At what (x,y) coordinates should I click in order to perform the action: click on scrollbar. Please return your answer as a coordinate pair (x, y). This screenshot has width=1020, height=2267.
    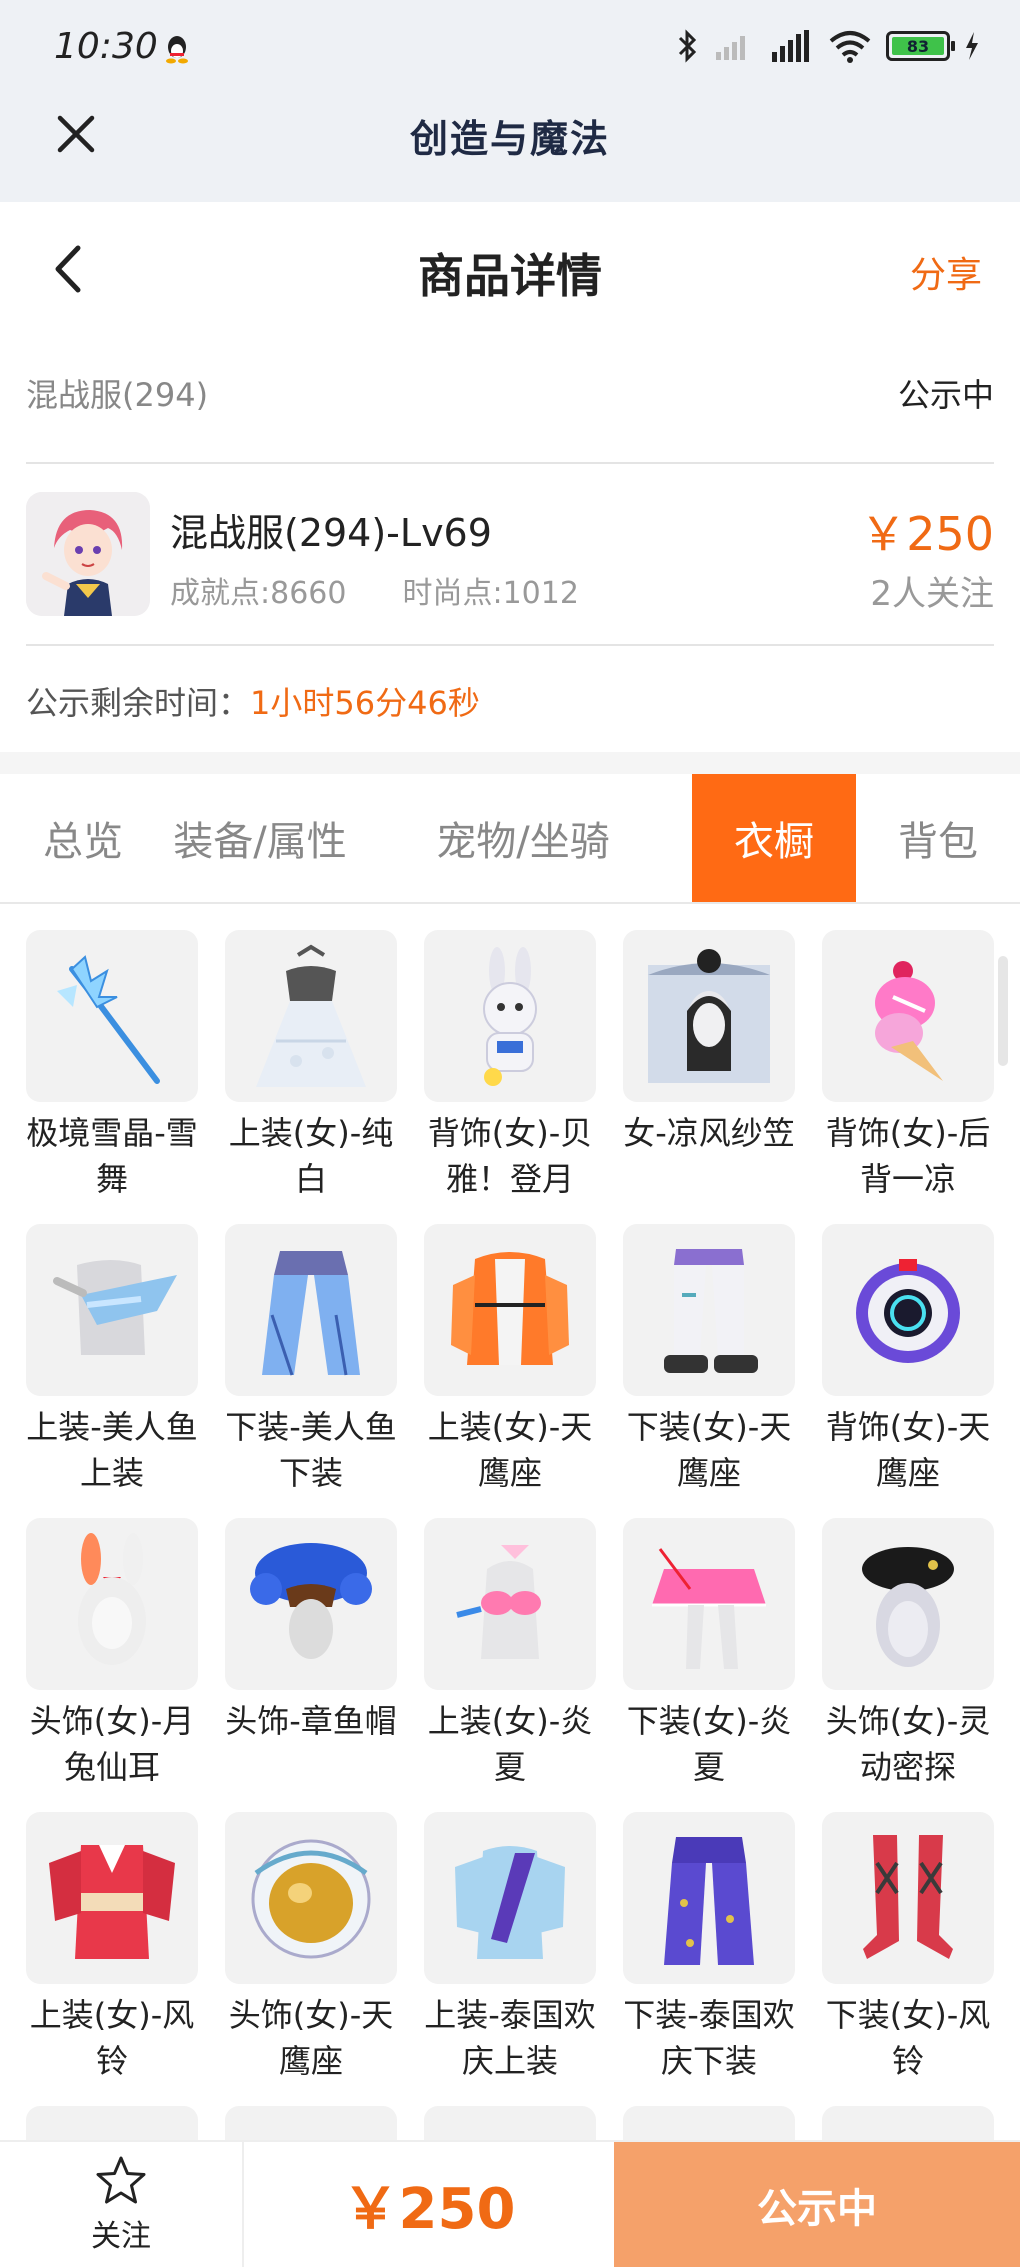
    Looking at the image, I should click on (1003, 1011).